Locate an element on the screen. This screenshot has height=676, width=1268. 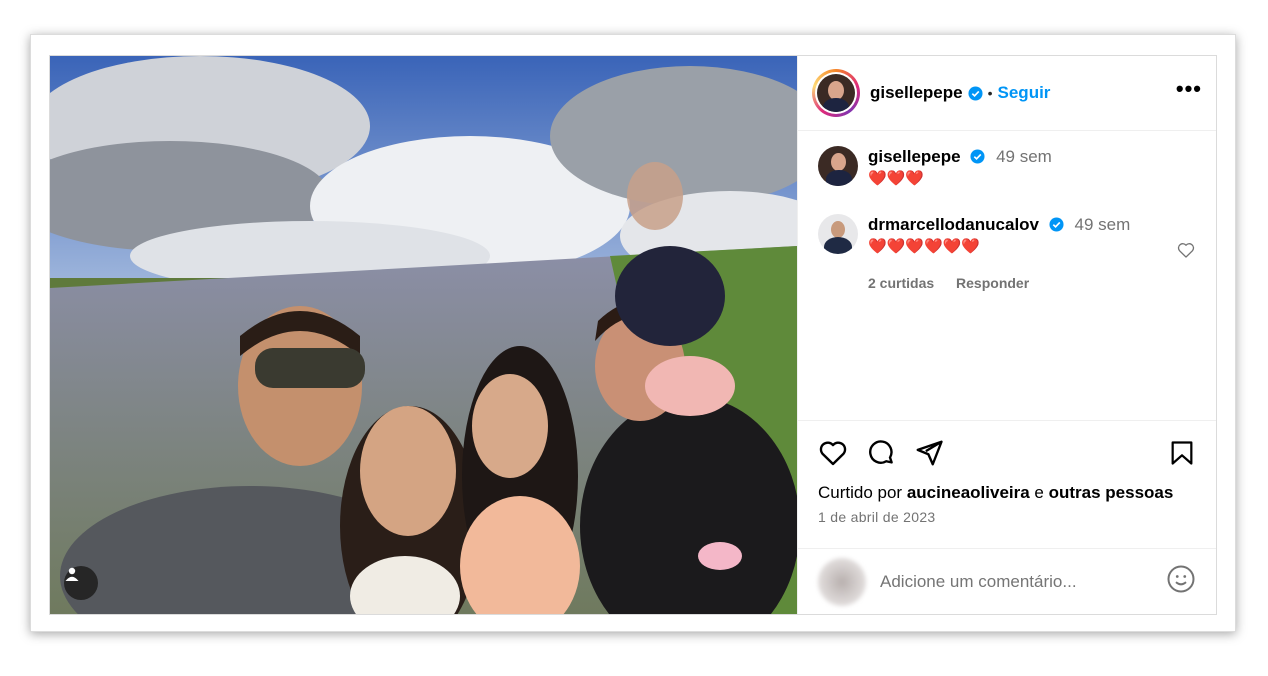
comment-username: drmarcellodanucalov is located at coordinates (953, 224).